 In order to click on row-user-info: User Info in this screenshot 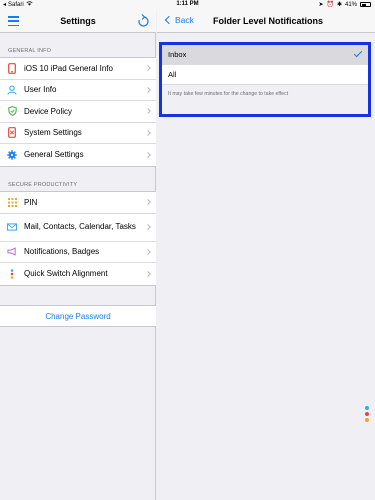, I will do `click(78, 90)`.